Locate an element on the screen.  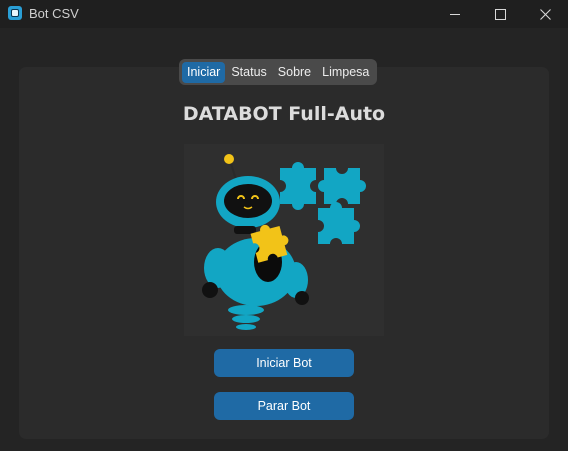
robot-puzzle-illustration is located at coordinates (284, 240).